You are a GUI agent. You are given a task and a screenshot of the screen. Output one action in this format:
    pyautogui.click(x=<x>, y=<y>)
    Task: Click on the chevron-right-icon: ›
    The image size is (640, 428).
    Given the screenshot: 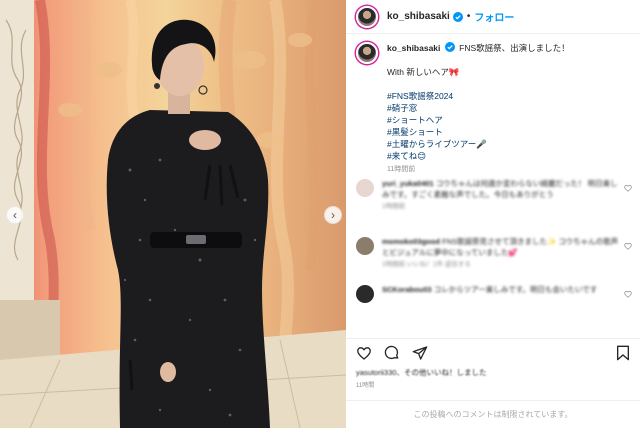 What is the action you would take?
    pyautogui.click(x=333, y=215)
    